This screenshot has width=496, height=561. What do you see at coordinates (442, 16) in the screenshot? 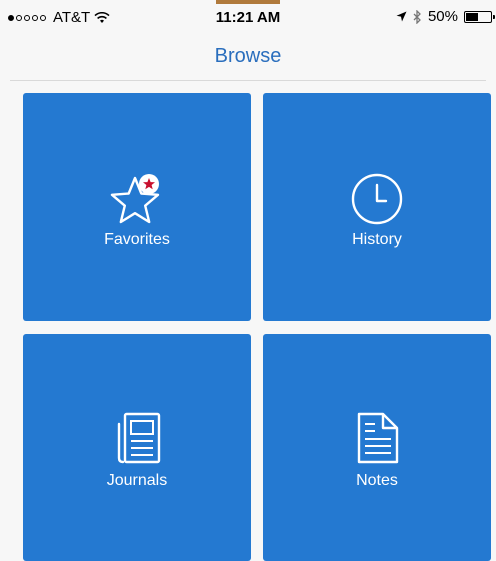
I see `battery-percent: 50%` at bounding box center [442, 16].